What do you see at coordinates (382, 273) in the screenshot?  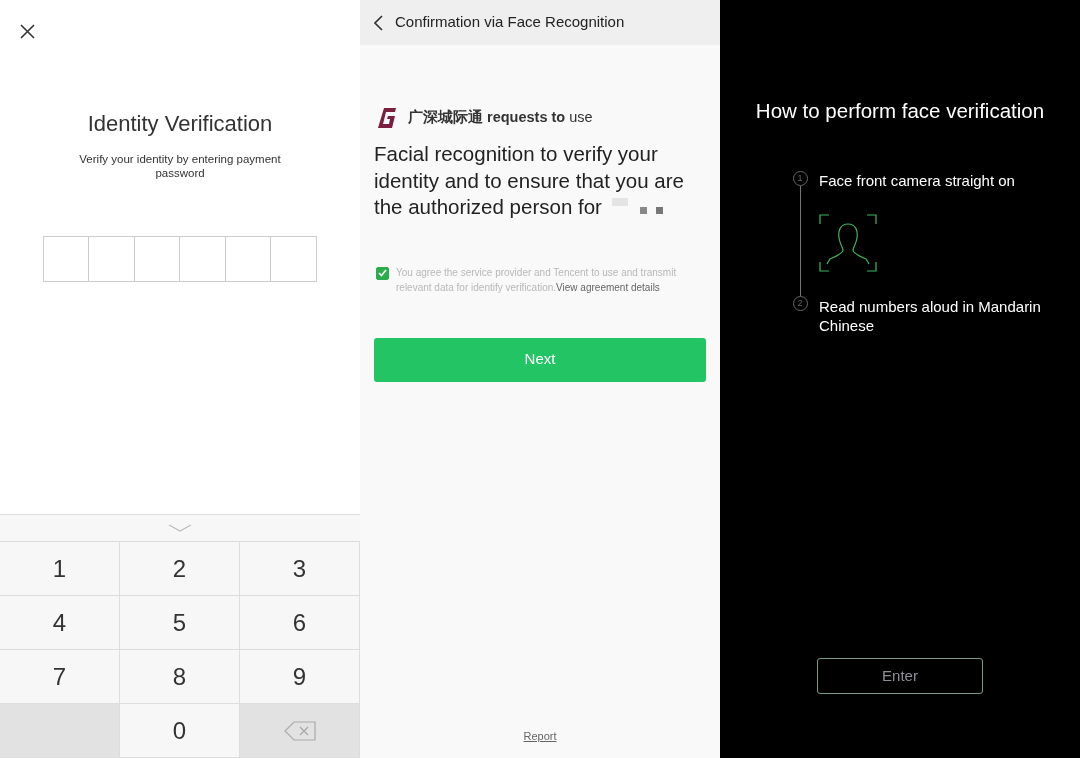 I see `agreement-checkbox` at bounding box center [382, 273].